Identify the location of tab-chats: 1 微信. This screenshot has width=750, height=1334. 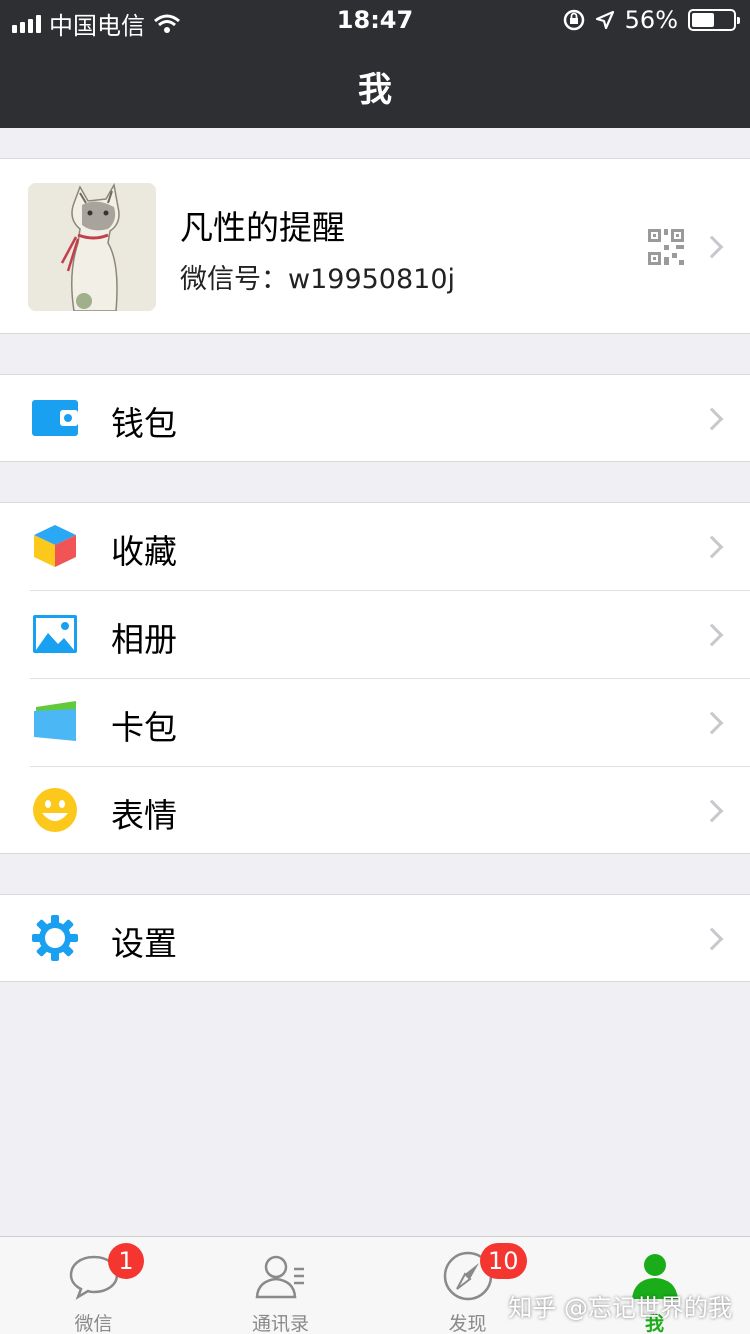
(93, 1285).